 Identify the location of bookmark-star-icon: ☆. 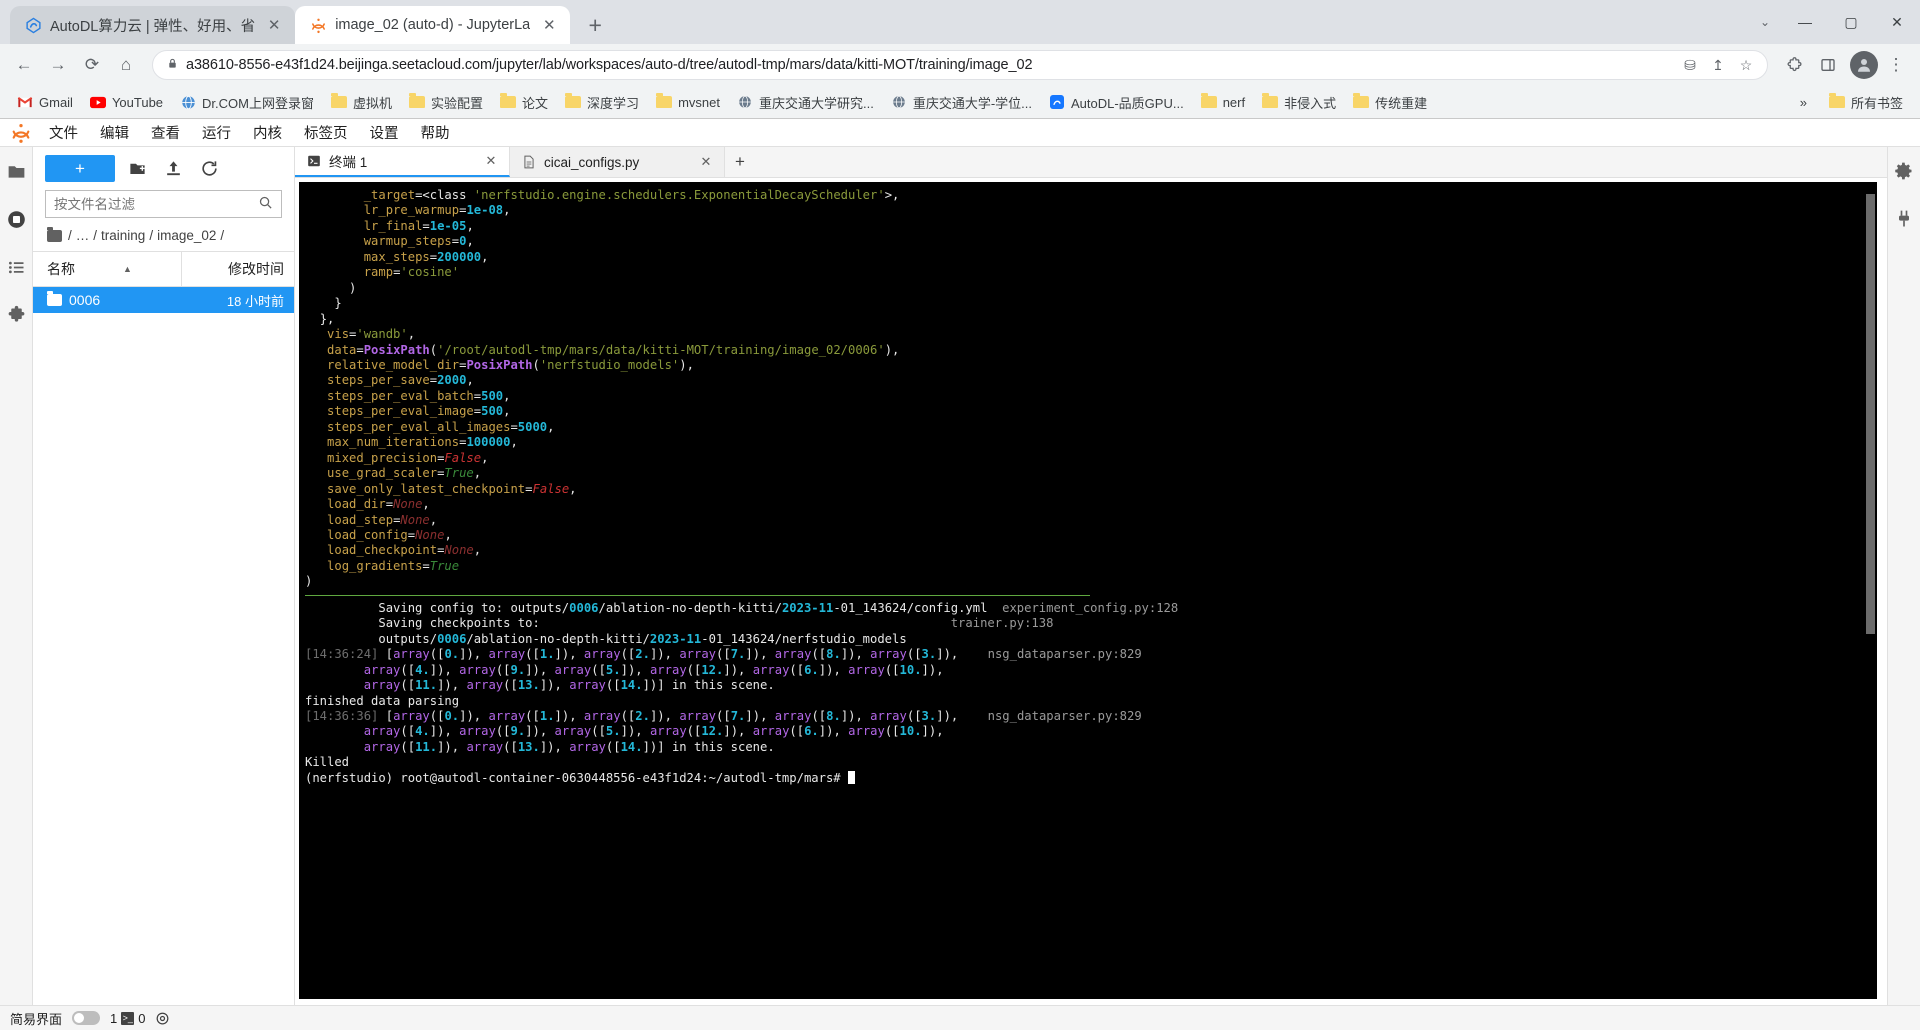
(1746, 65).